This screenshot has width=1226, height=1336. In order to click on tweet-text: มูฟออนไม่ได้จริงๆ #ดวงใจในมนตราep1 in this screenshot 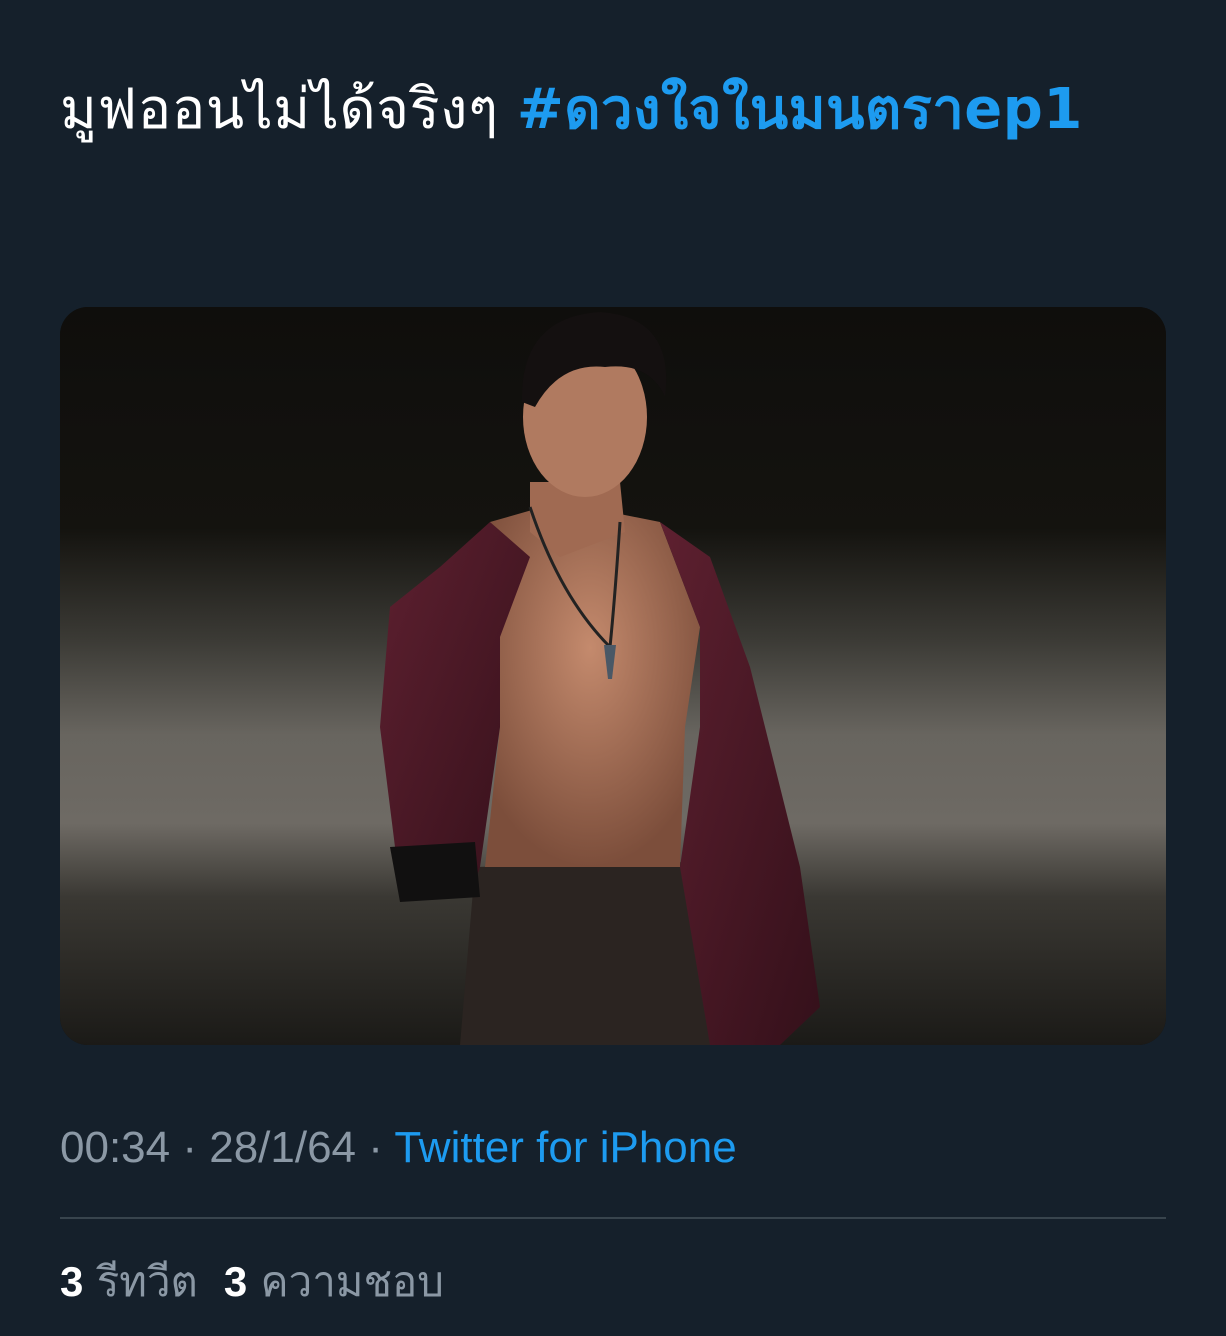, I will do `click(613, 110)`.